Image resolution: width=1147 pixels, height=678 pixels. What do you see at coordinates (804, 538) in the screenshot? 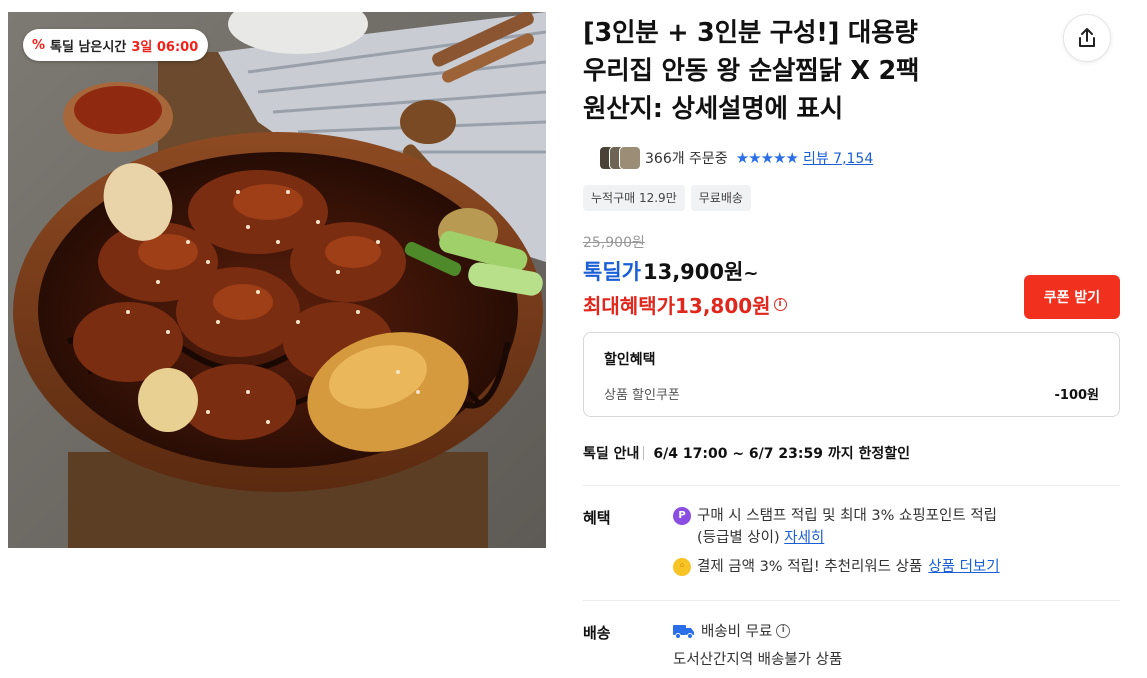
I see `benefit-detail-link: 자세히` at bounding box center [804, 538].